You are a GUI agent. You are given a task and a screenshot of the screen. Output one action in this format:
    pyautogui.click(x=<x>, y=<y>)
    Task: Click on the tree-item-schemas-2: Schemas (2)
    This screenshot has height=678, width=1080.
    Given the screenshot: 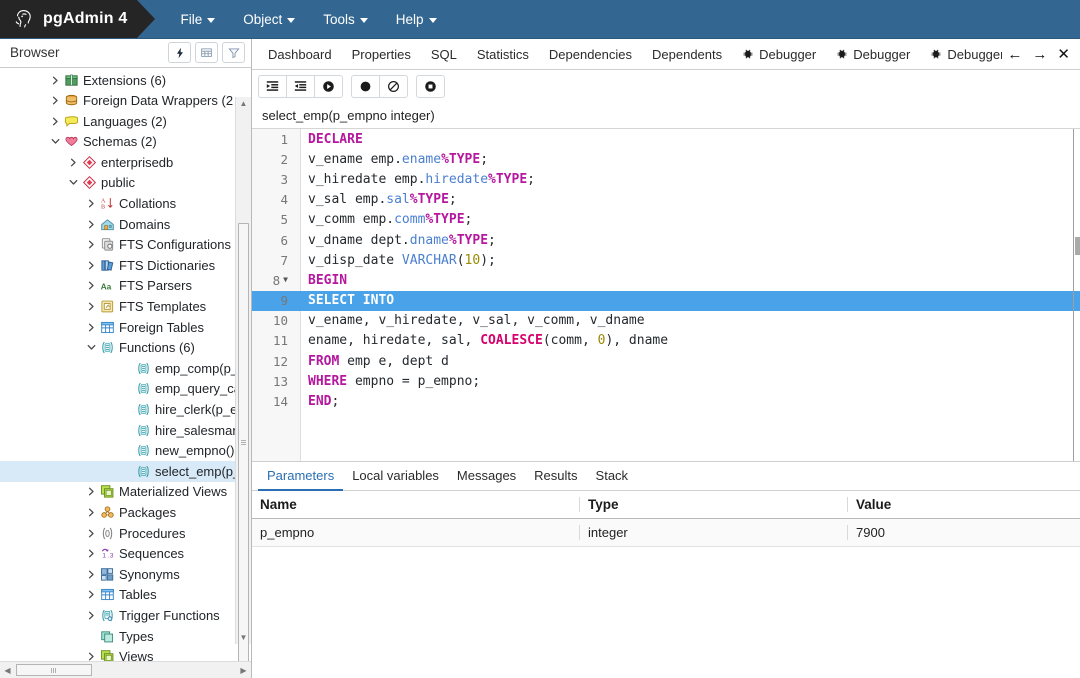 What is the action you would take?
    pyautogui.click(x=125, y=142)
    